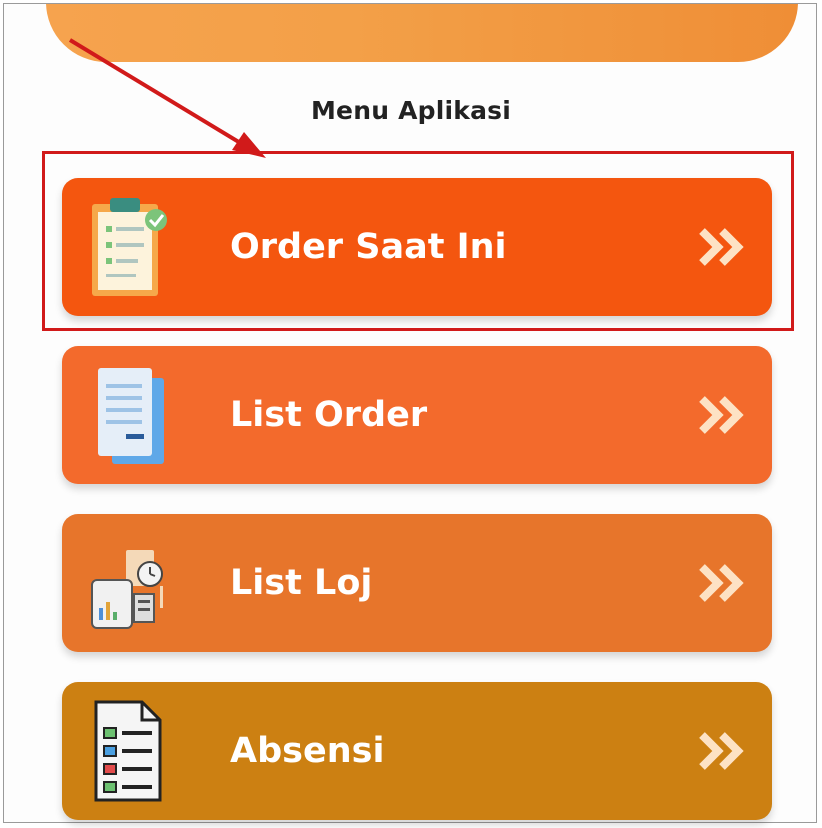 This screenshot has width=822, height=828. What do you see at coordinates (301, 583) in the screenshot?
I see `menu-item-label: List Loj` at bounding box center [301, 583].